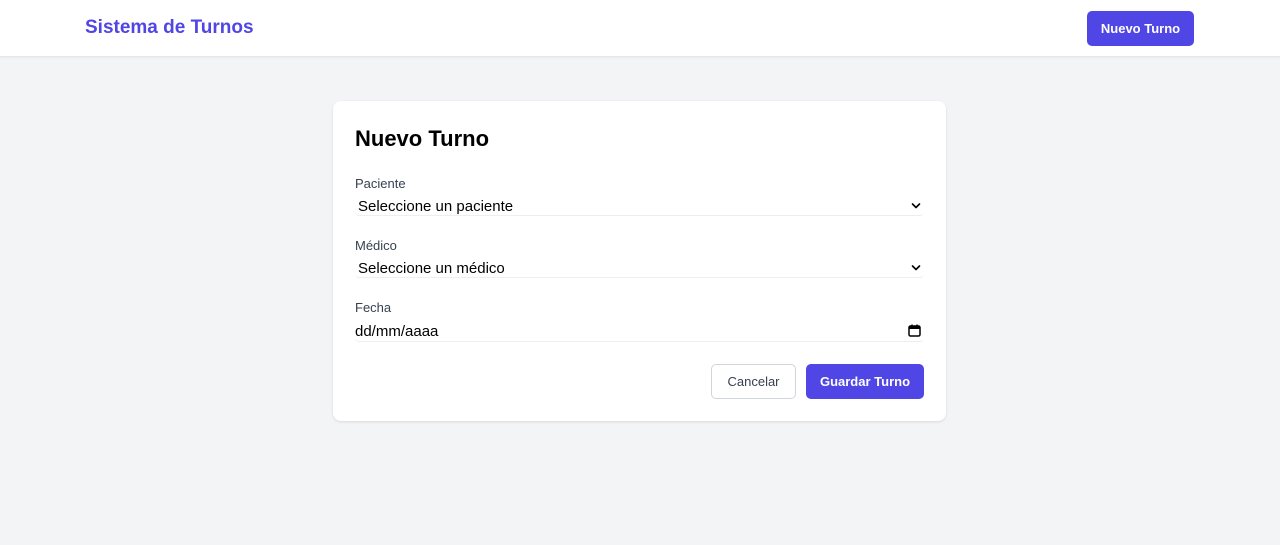  Describe the element at coordinates (1140, 28) in the screenshot. I see `nuevo-turno-nav-button: Nuevo Turno` at that location.